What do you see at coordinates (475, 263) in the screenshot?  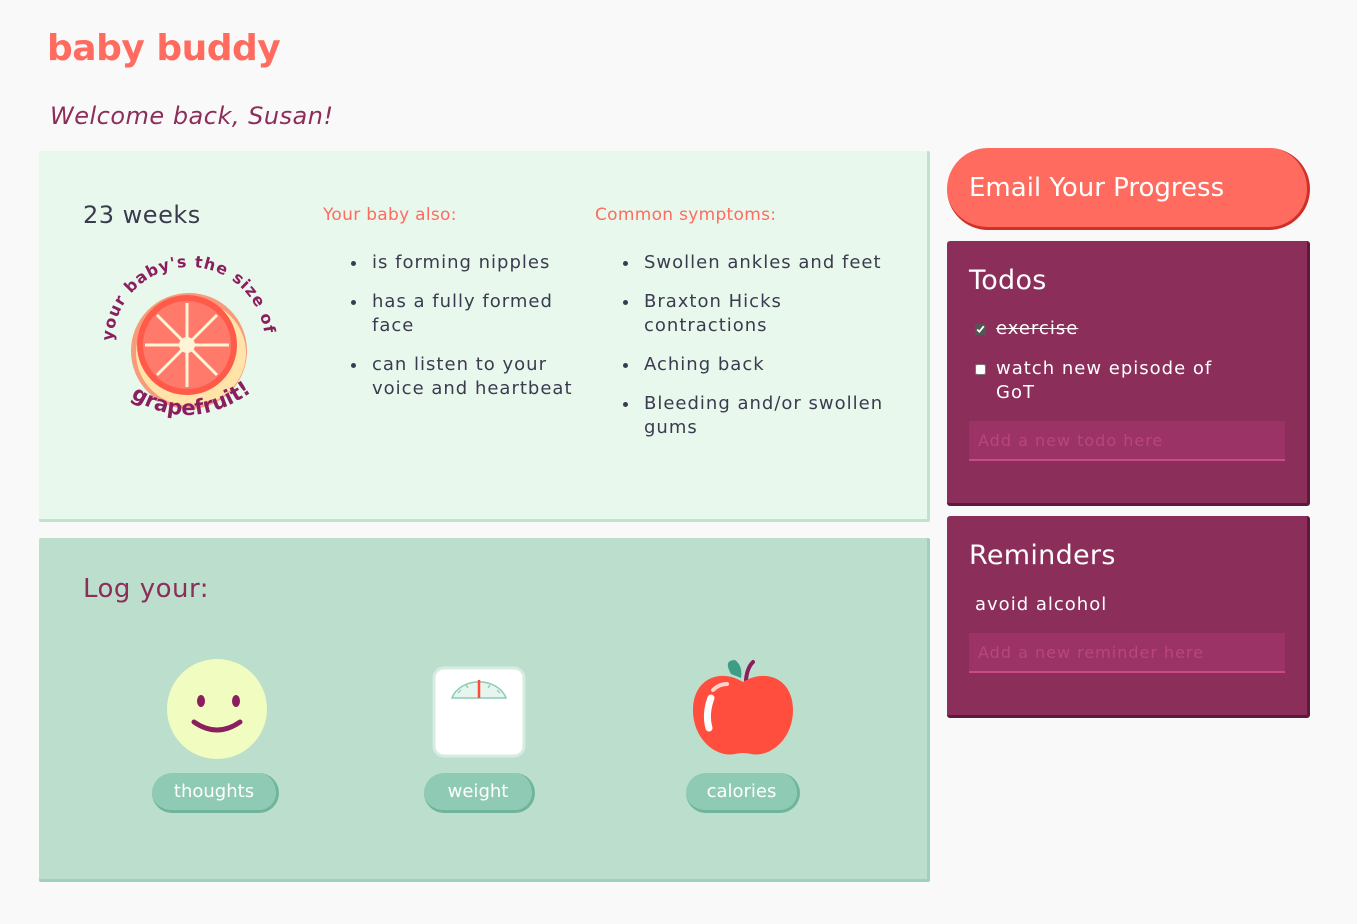 I see `list-item: is forming nipples` at bounding box center [475, 263].